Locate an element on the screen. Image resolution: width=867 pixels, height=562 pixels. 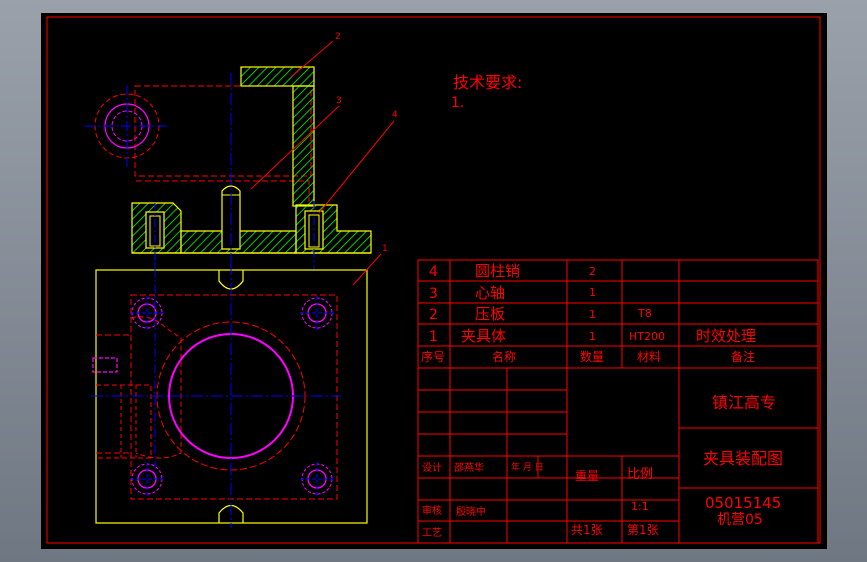
scale-value: 1:1 is located at coordinates (640, 506).